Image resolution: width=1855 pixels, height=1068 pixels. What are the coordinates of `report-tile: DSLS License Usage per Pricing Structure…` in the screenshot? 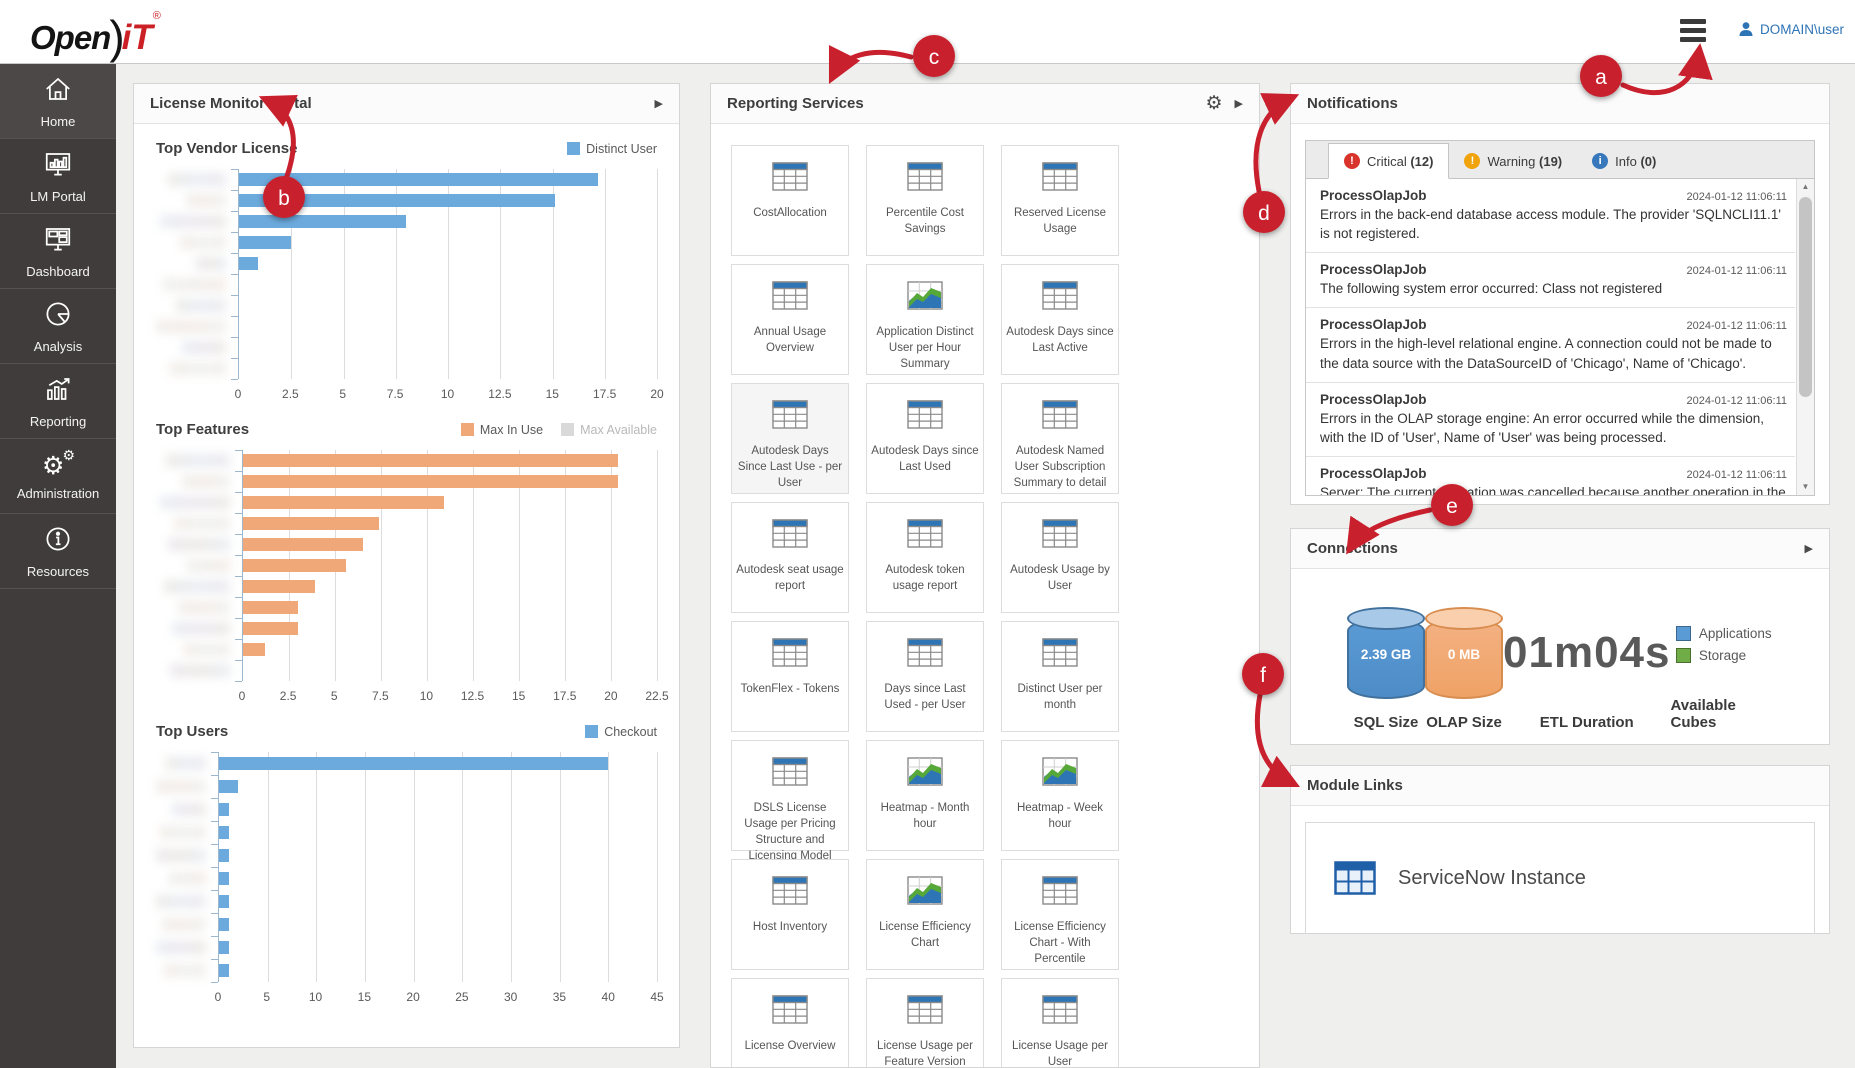 It's located at (790, 801).